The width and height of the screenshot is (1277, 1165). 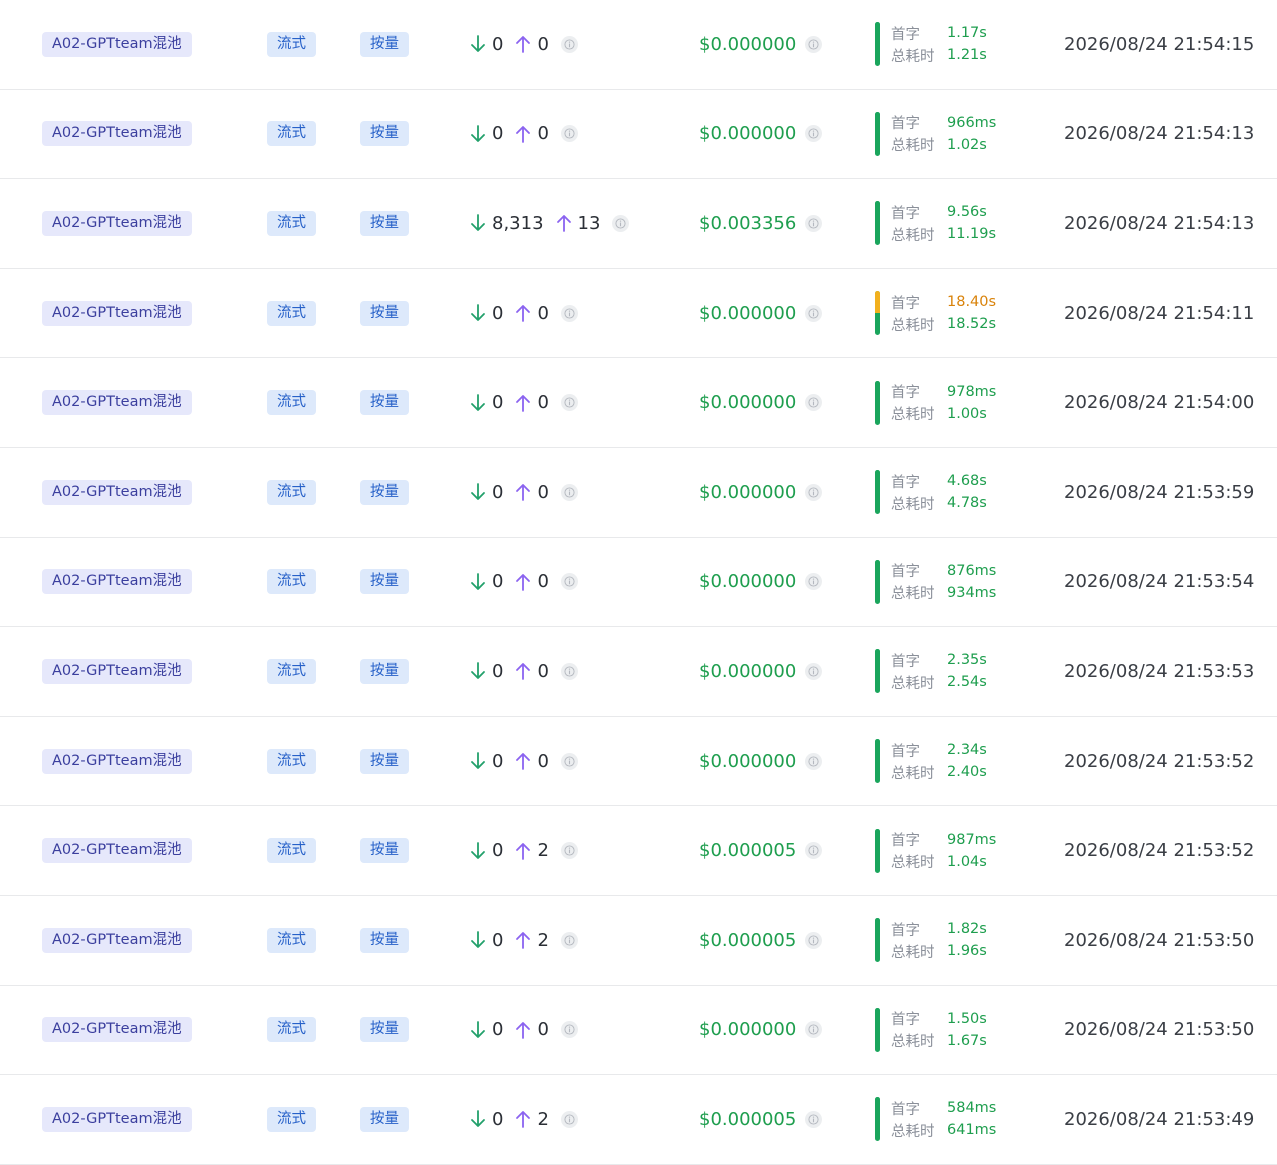 I want to click on first-token-value: 876ms, so click(x=972, y=570).